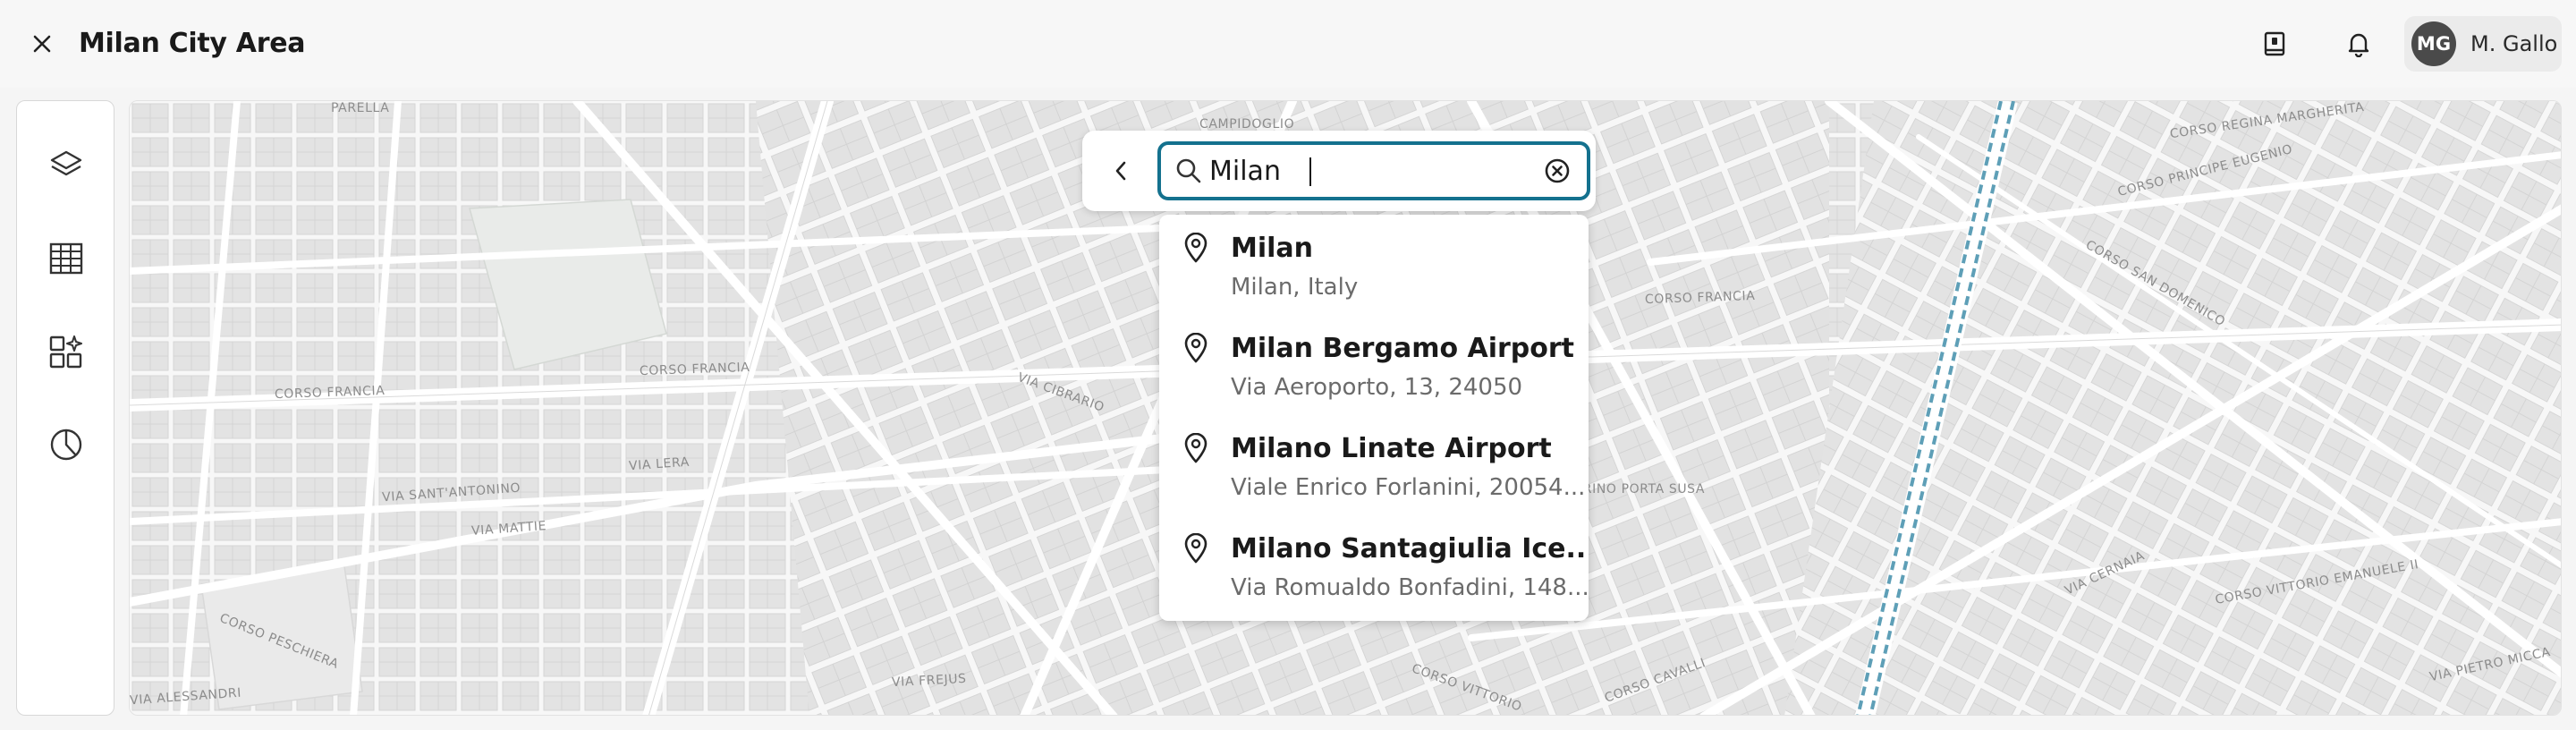 This screenshot has width=2576, height=730. Describe the element at coordinates (1295, 288) in the screenshot. I see `result-address: Milan, Italy` at that location.